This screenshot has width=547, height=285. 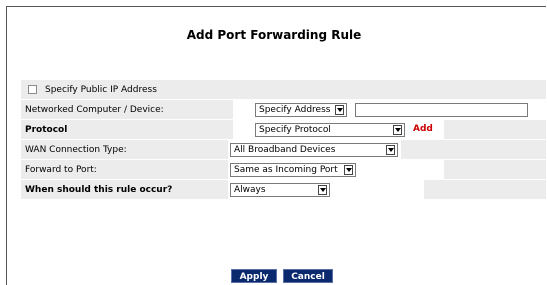 What do you see at coordinates (295, 130) in the screenshot?
I see `protocol-select-value: Specify Protocol` at bounding box center [295, 130].